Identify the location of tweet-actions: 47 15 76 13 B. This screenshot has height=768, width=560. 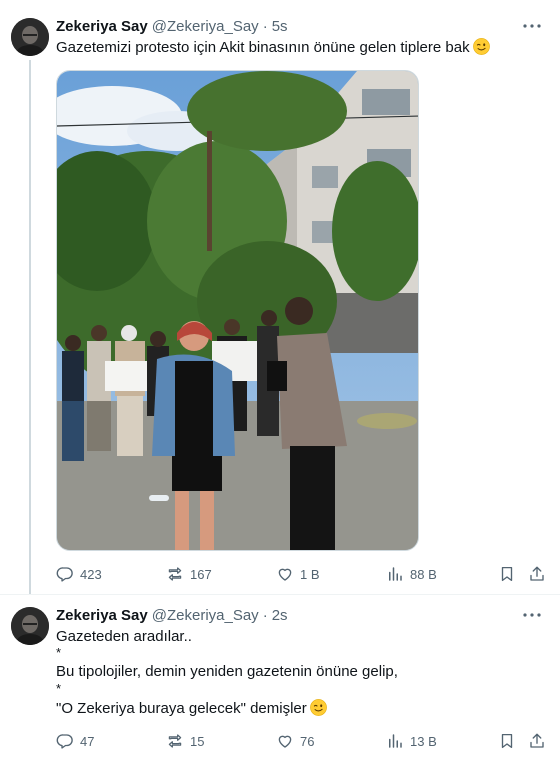
(301, 741).